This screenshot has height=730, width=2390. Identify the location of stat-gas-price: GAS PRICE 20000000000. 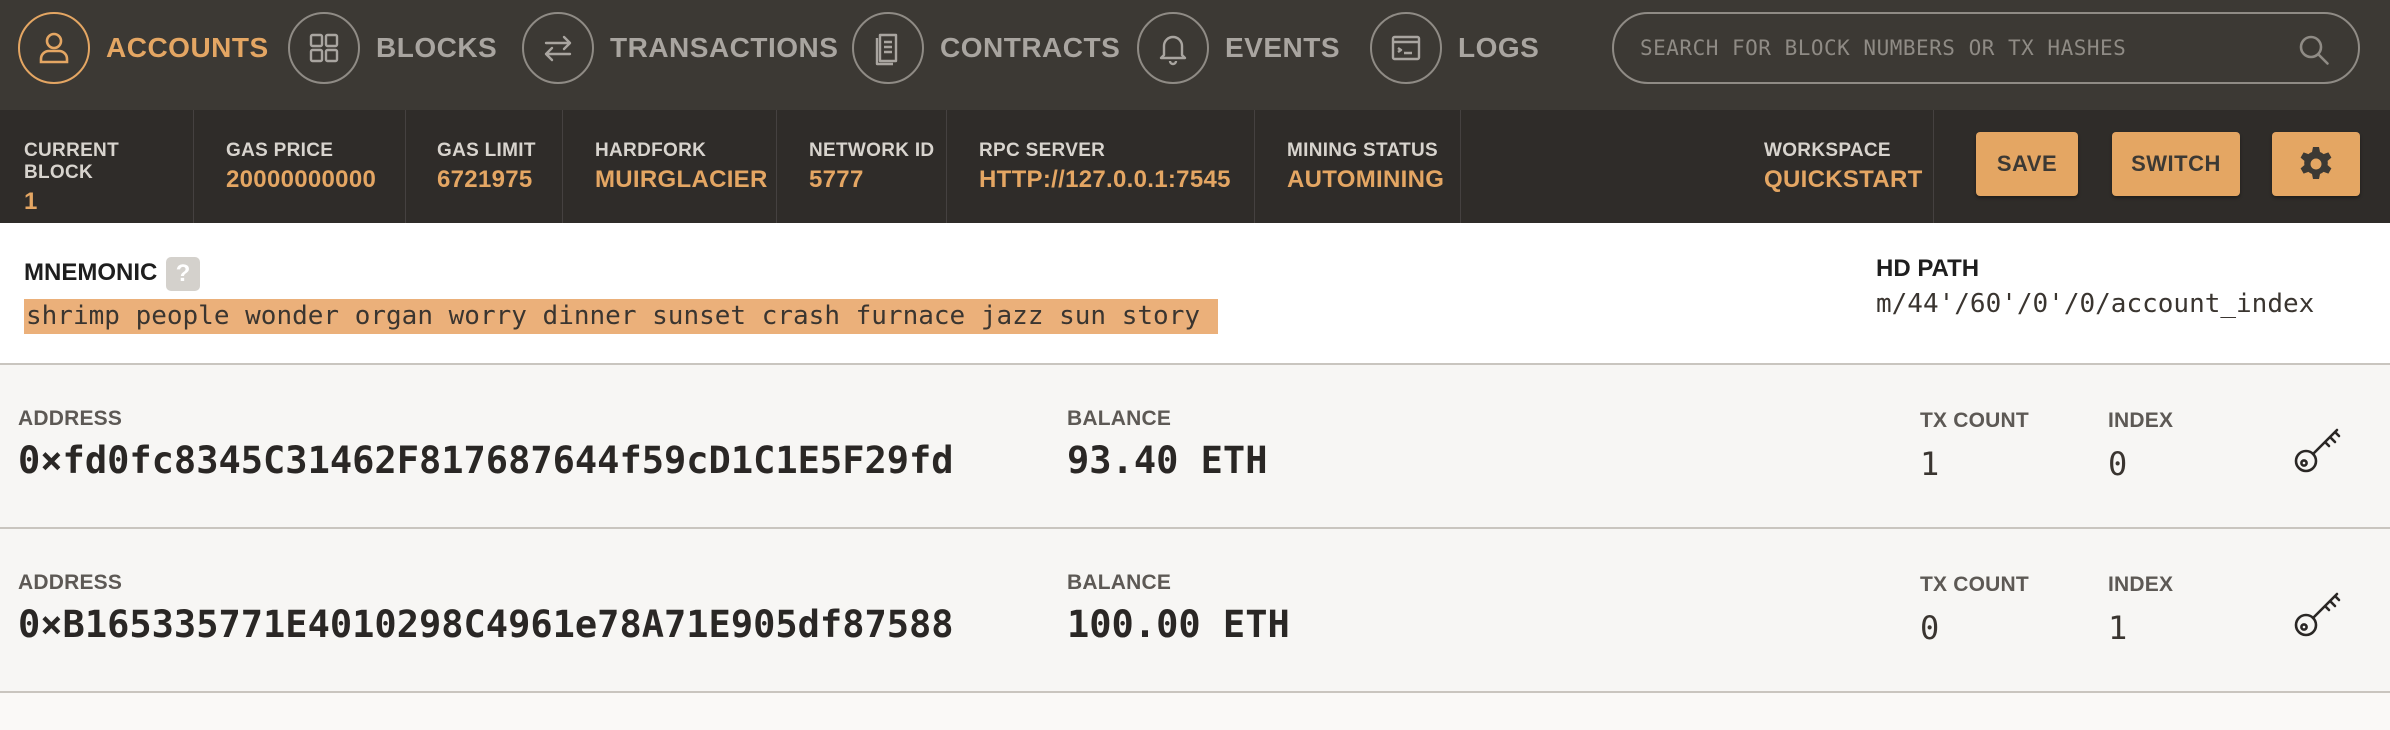
(304, 166).